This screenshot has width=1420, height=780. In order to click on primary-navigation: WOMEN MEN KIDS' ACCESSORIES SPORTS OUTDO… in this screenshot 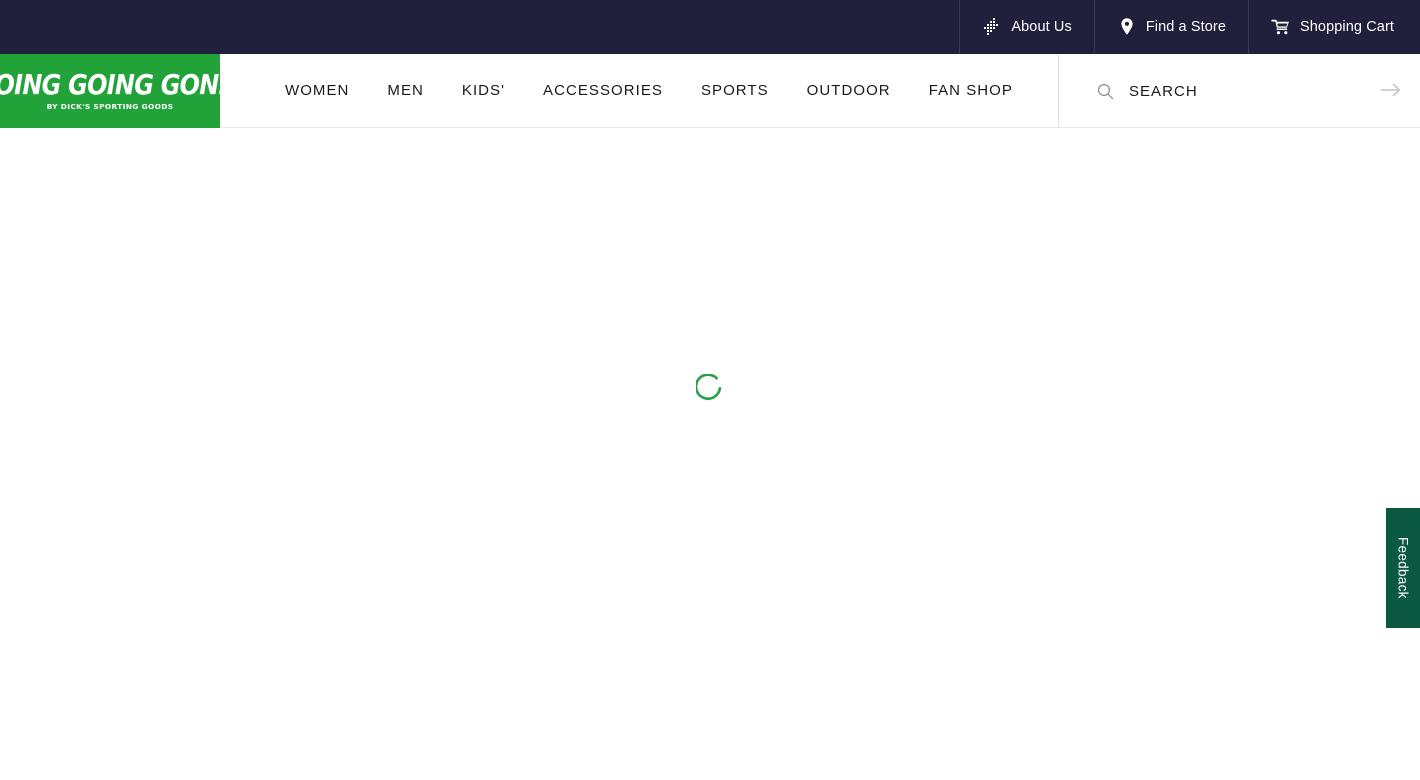, I will do `click(626, 91)`.